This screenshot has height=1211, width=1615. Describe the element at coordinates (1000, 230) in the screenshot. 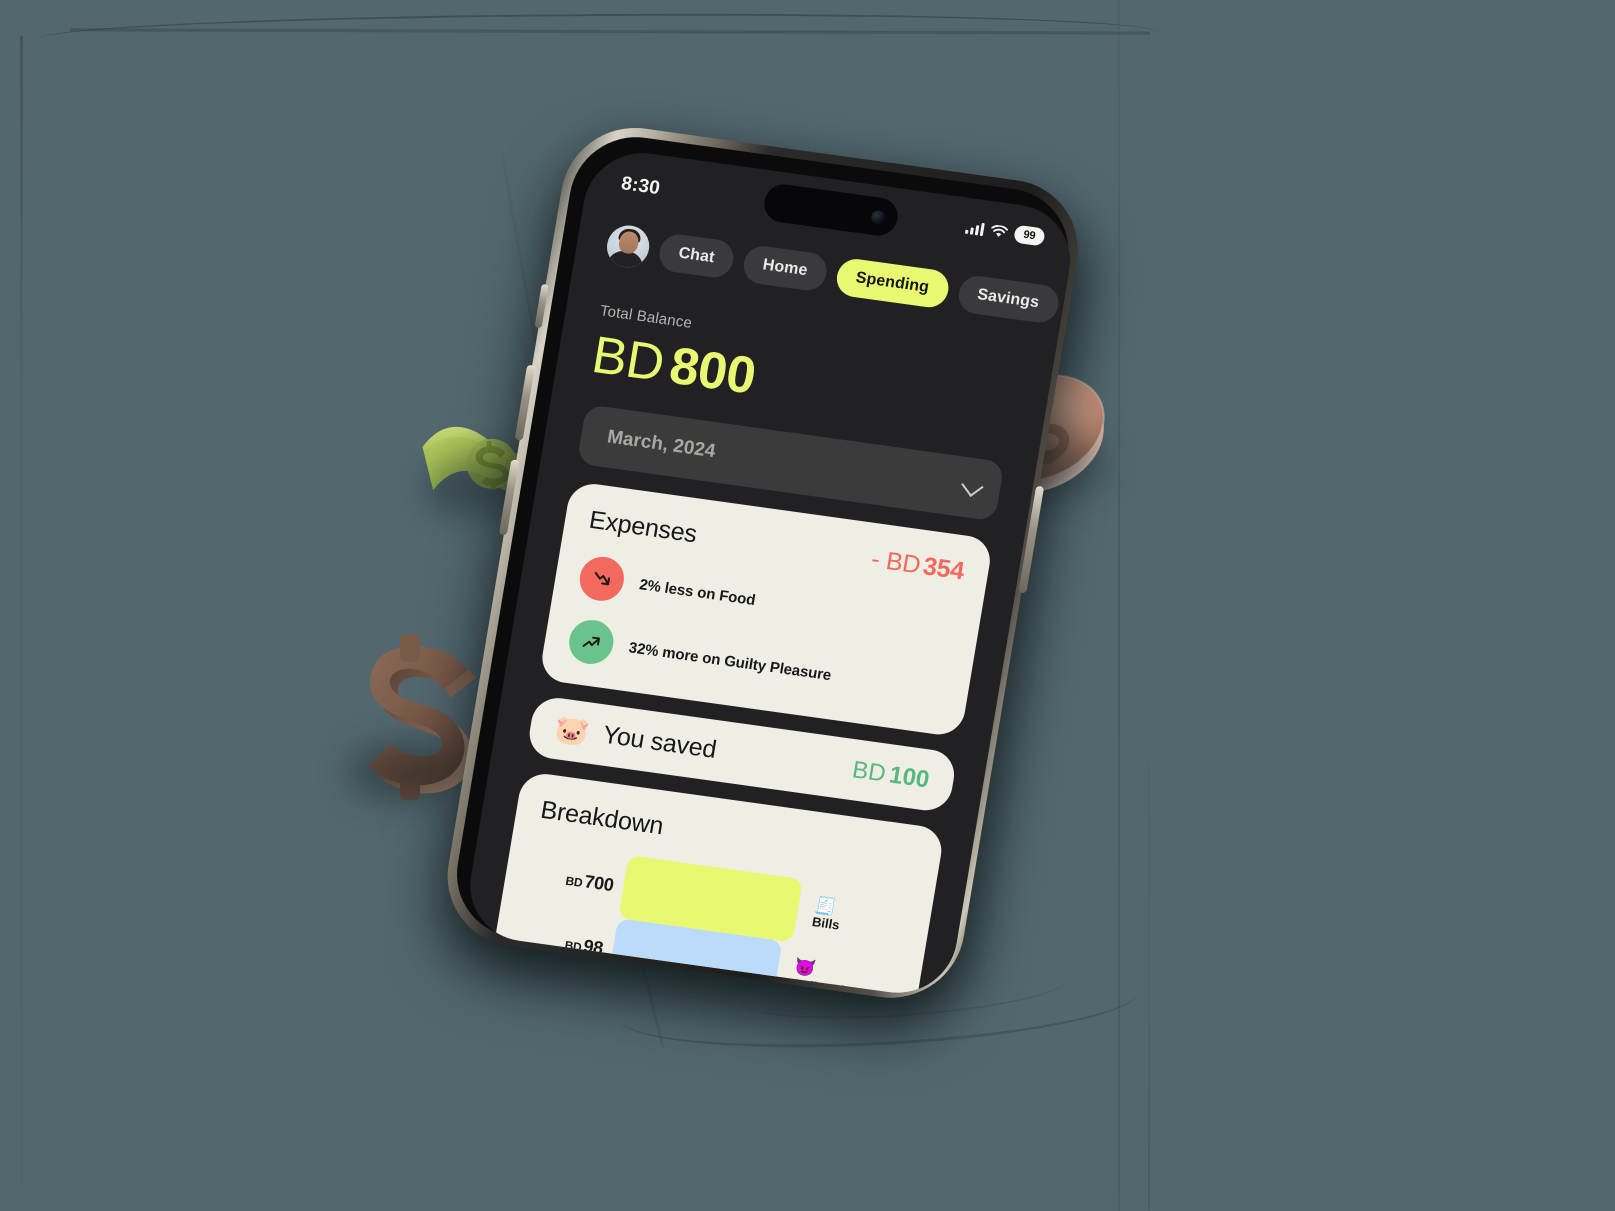

I see `wifi-icon` at that location.